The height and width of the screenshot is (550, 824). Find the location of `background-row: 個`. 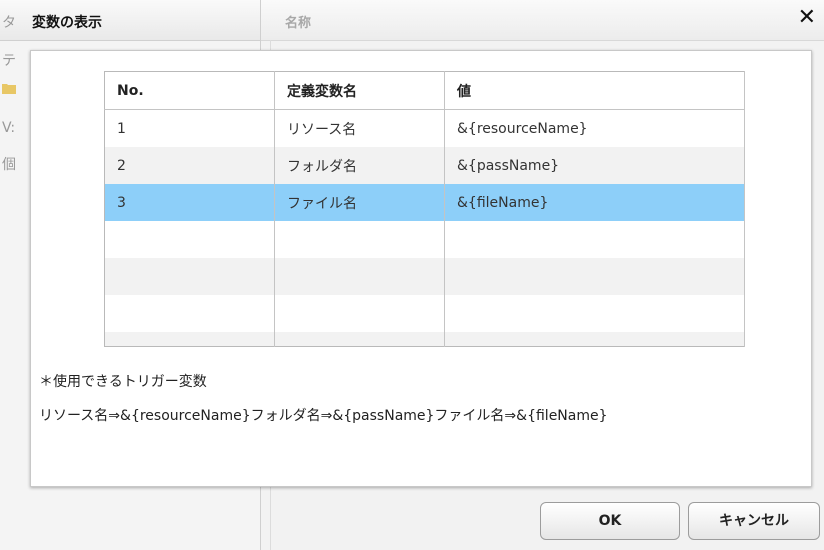

background-row: 個 is located at coordinates (9, 165).